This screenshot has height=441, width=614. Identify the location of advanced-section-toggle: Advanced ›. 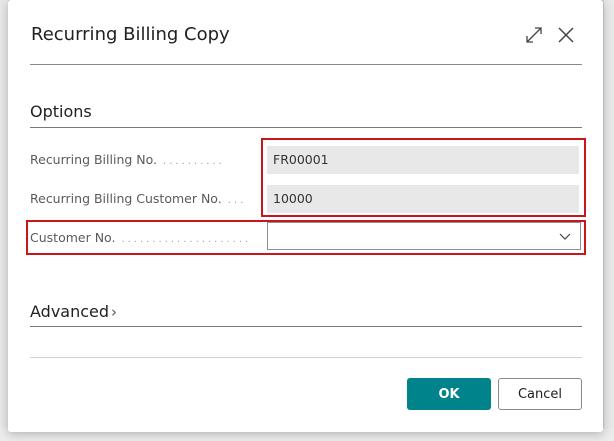
(73, 311).